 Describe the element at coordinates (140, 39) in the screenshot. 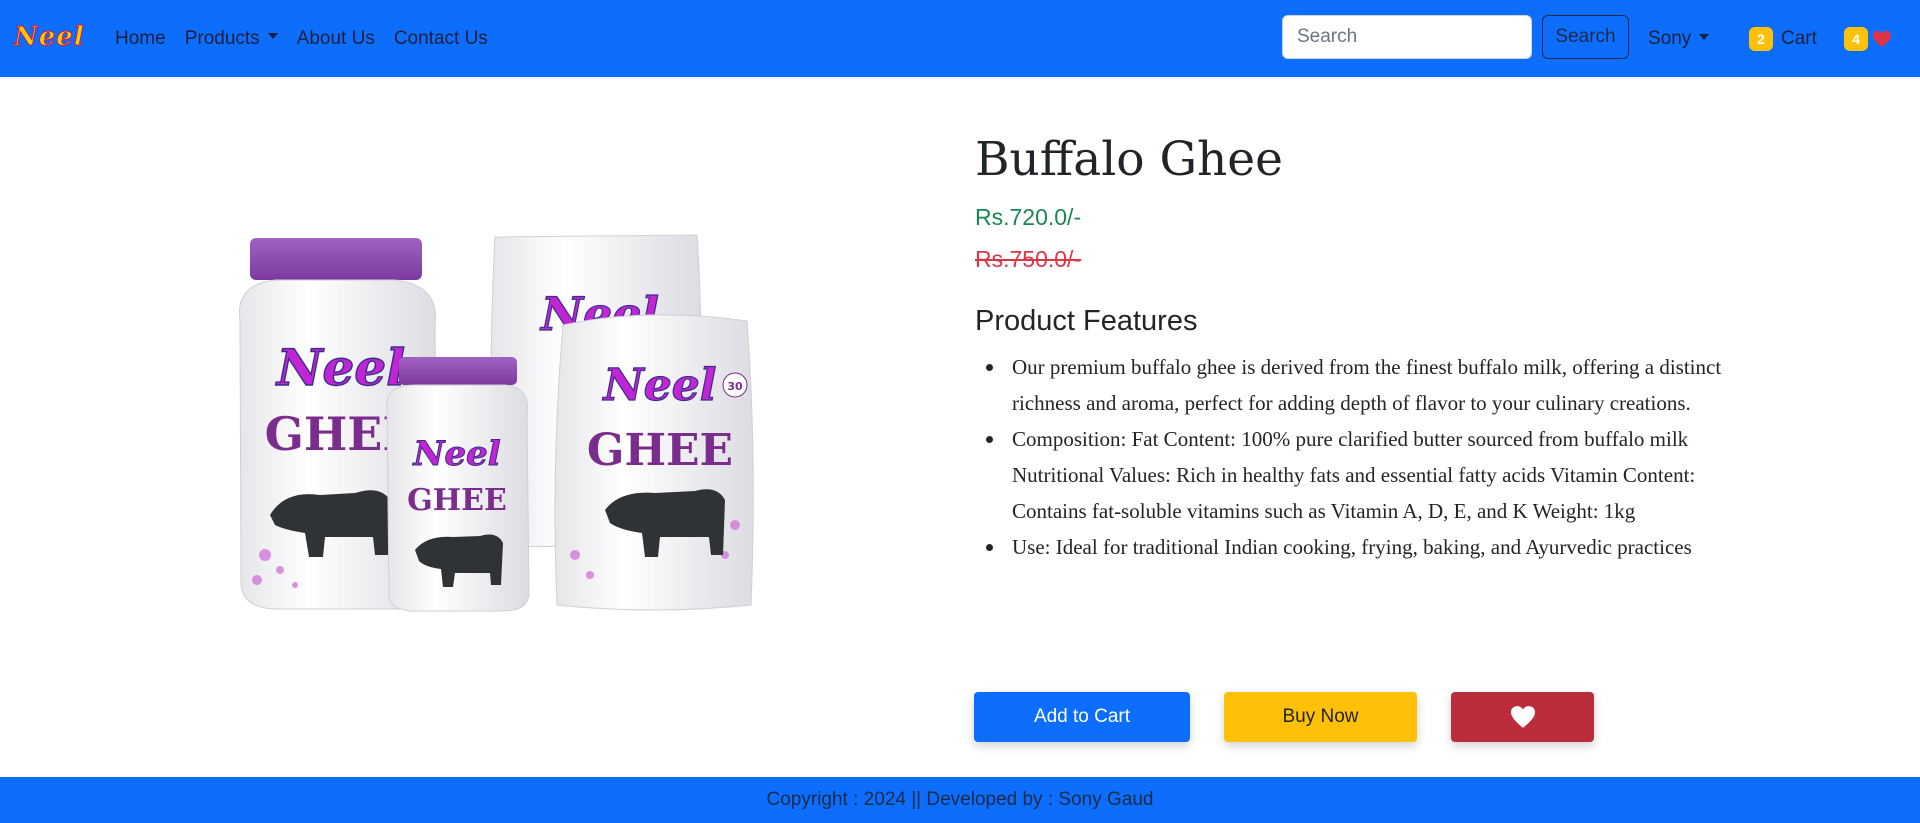

I see `nav-home-link: Home` at that location.